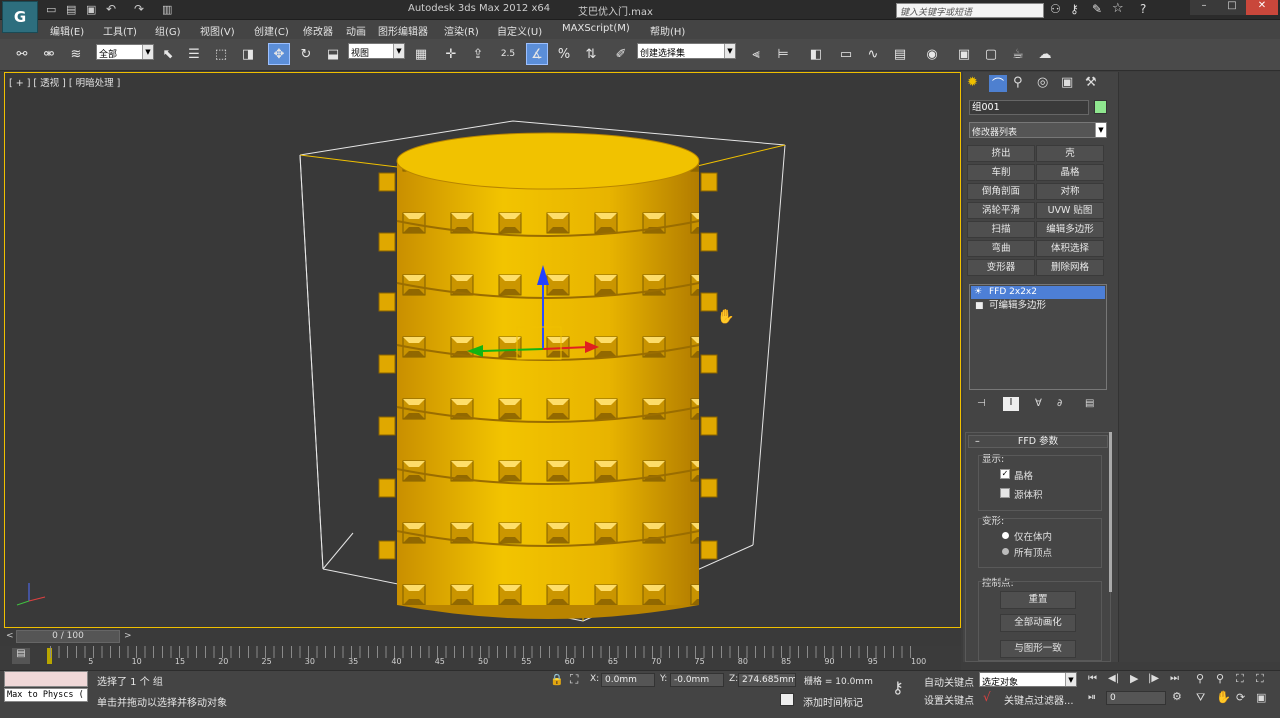 The width and height of the screenshot is (1280, 718). I want to click on relative-absolute-icon: ⛶, so click(574, 679).